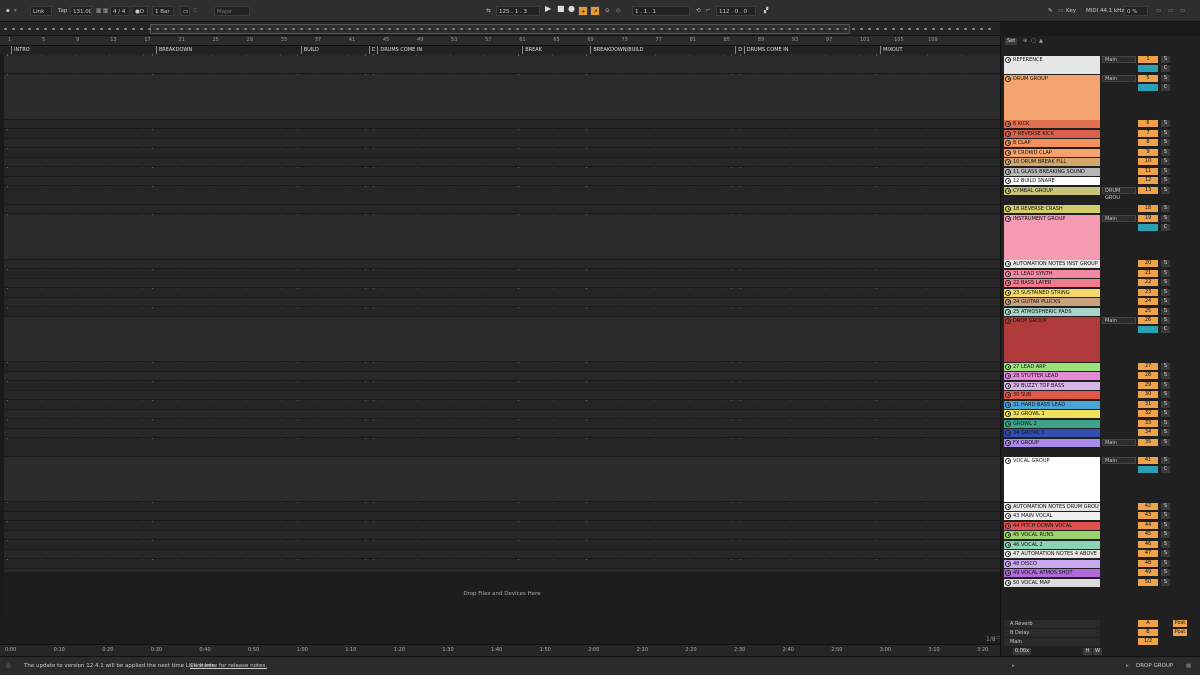 This screenshot has width=1200, height=675. What do you see at coordinates (1052, 181) in the screenshot?
I see `track-header: 12 BUILD SNARE` at bounding box center [1052, 181].